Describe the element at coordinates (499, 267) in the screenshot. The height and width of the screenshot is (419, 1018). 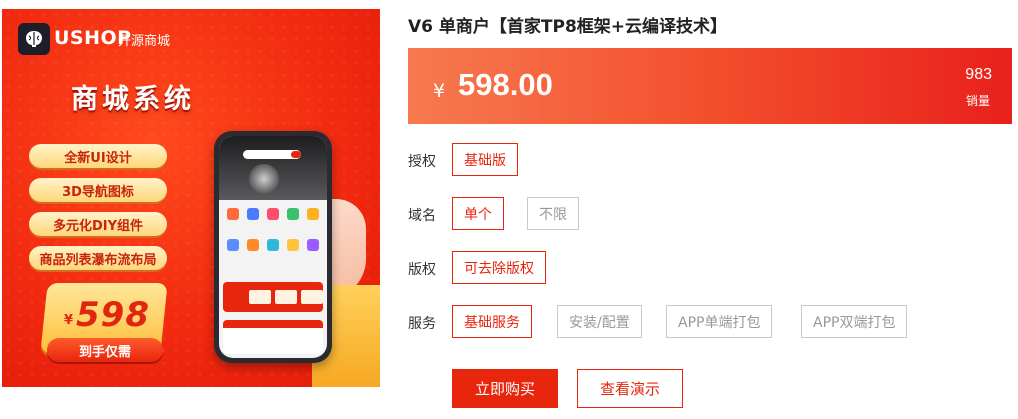
I see `copyright-option-removable: 可去除版权` at that location.